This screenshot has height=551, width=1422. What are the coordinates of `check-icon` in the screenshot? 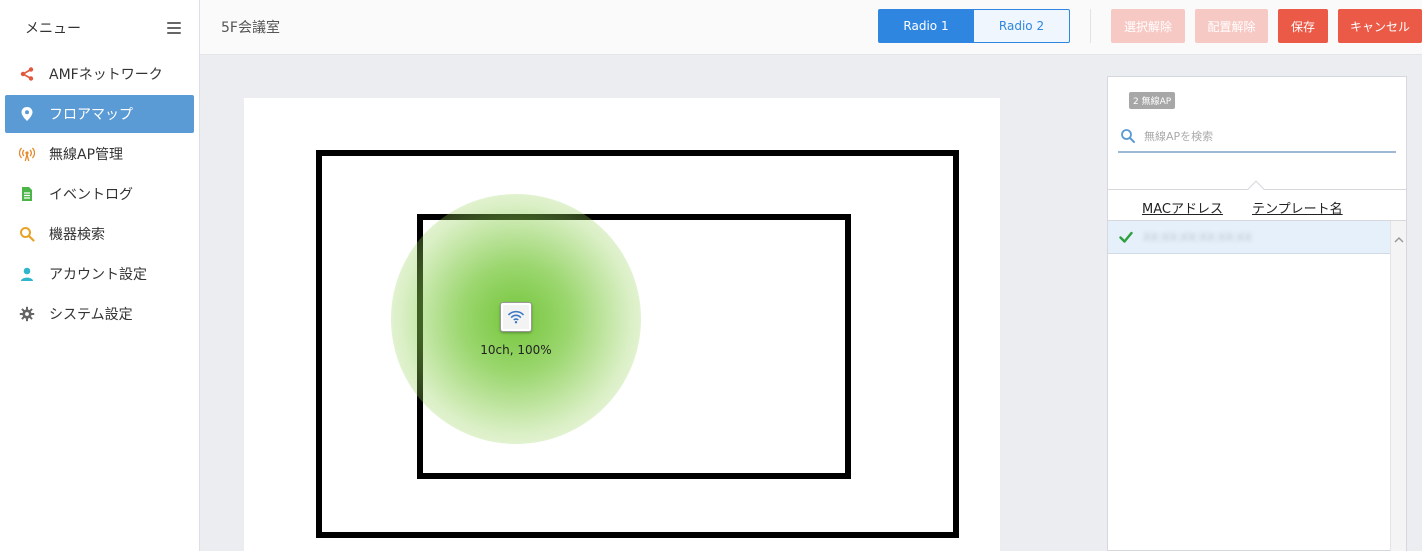 It's located at (1126, 237).